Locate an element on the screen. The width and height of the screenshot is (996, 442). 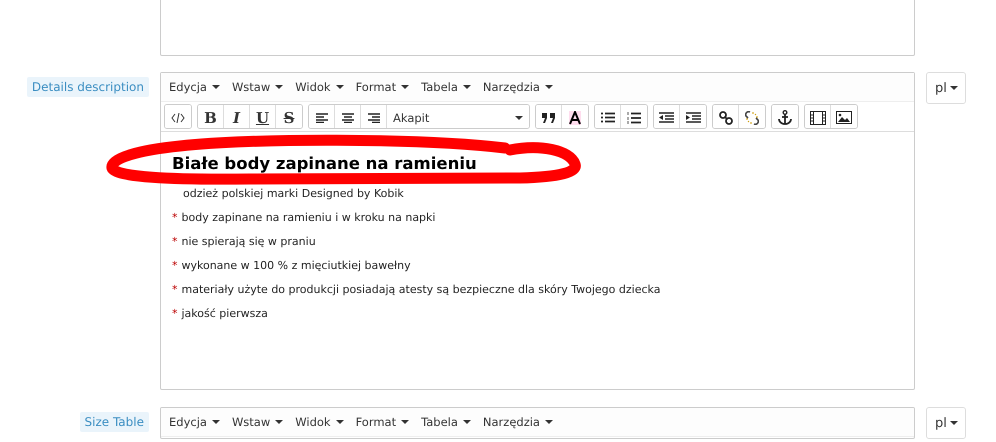
blockquote-button is located at coordinates (549, 116).